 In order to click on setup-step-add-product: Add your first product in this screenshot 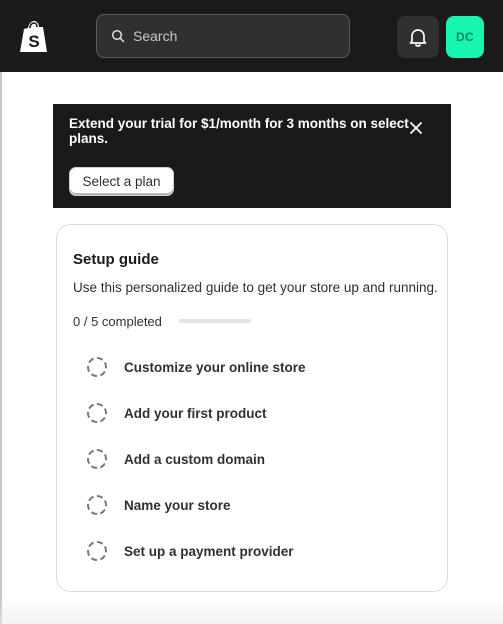, I will do `click(252, 413)`.